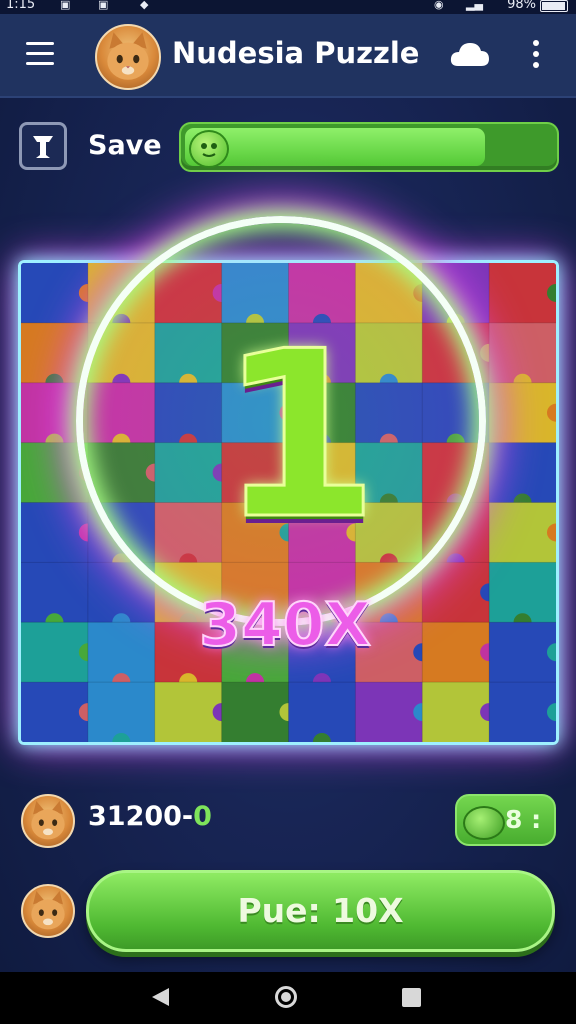 The height and width of the screenshot is (1024, 576). What do you see at coordinates (48, 821) in the screenshot?
I see `player-avatar` at bounding box center [48, 821].